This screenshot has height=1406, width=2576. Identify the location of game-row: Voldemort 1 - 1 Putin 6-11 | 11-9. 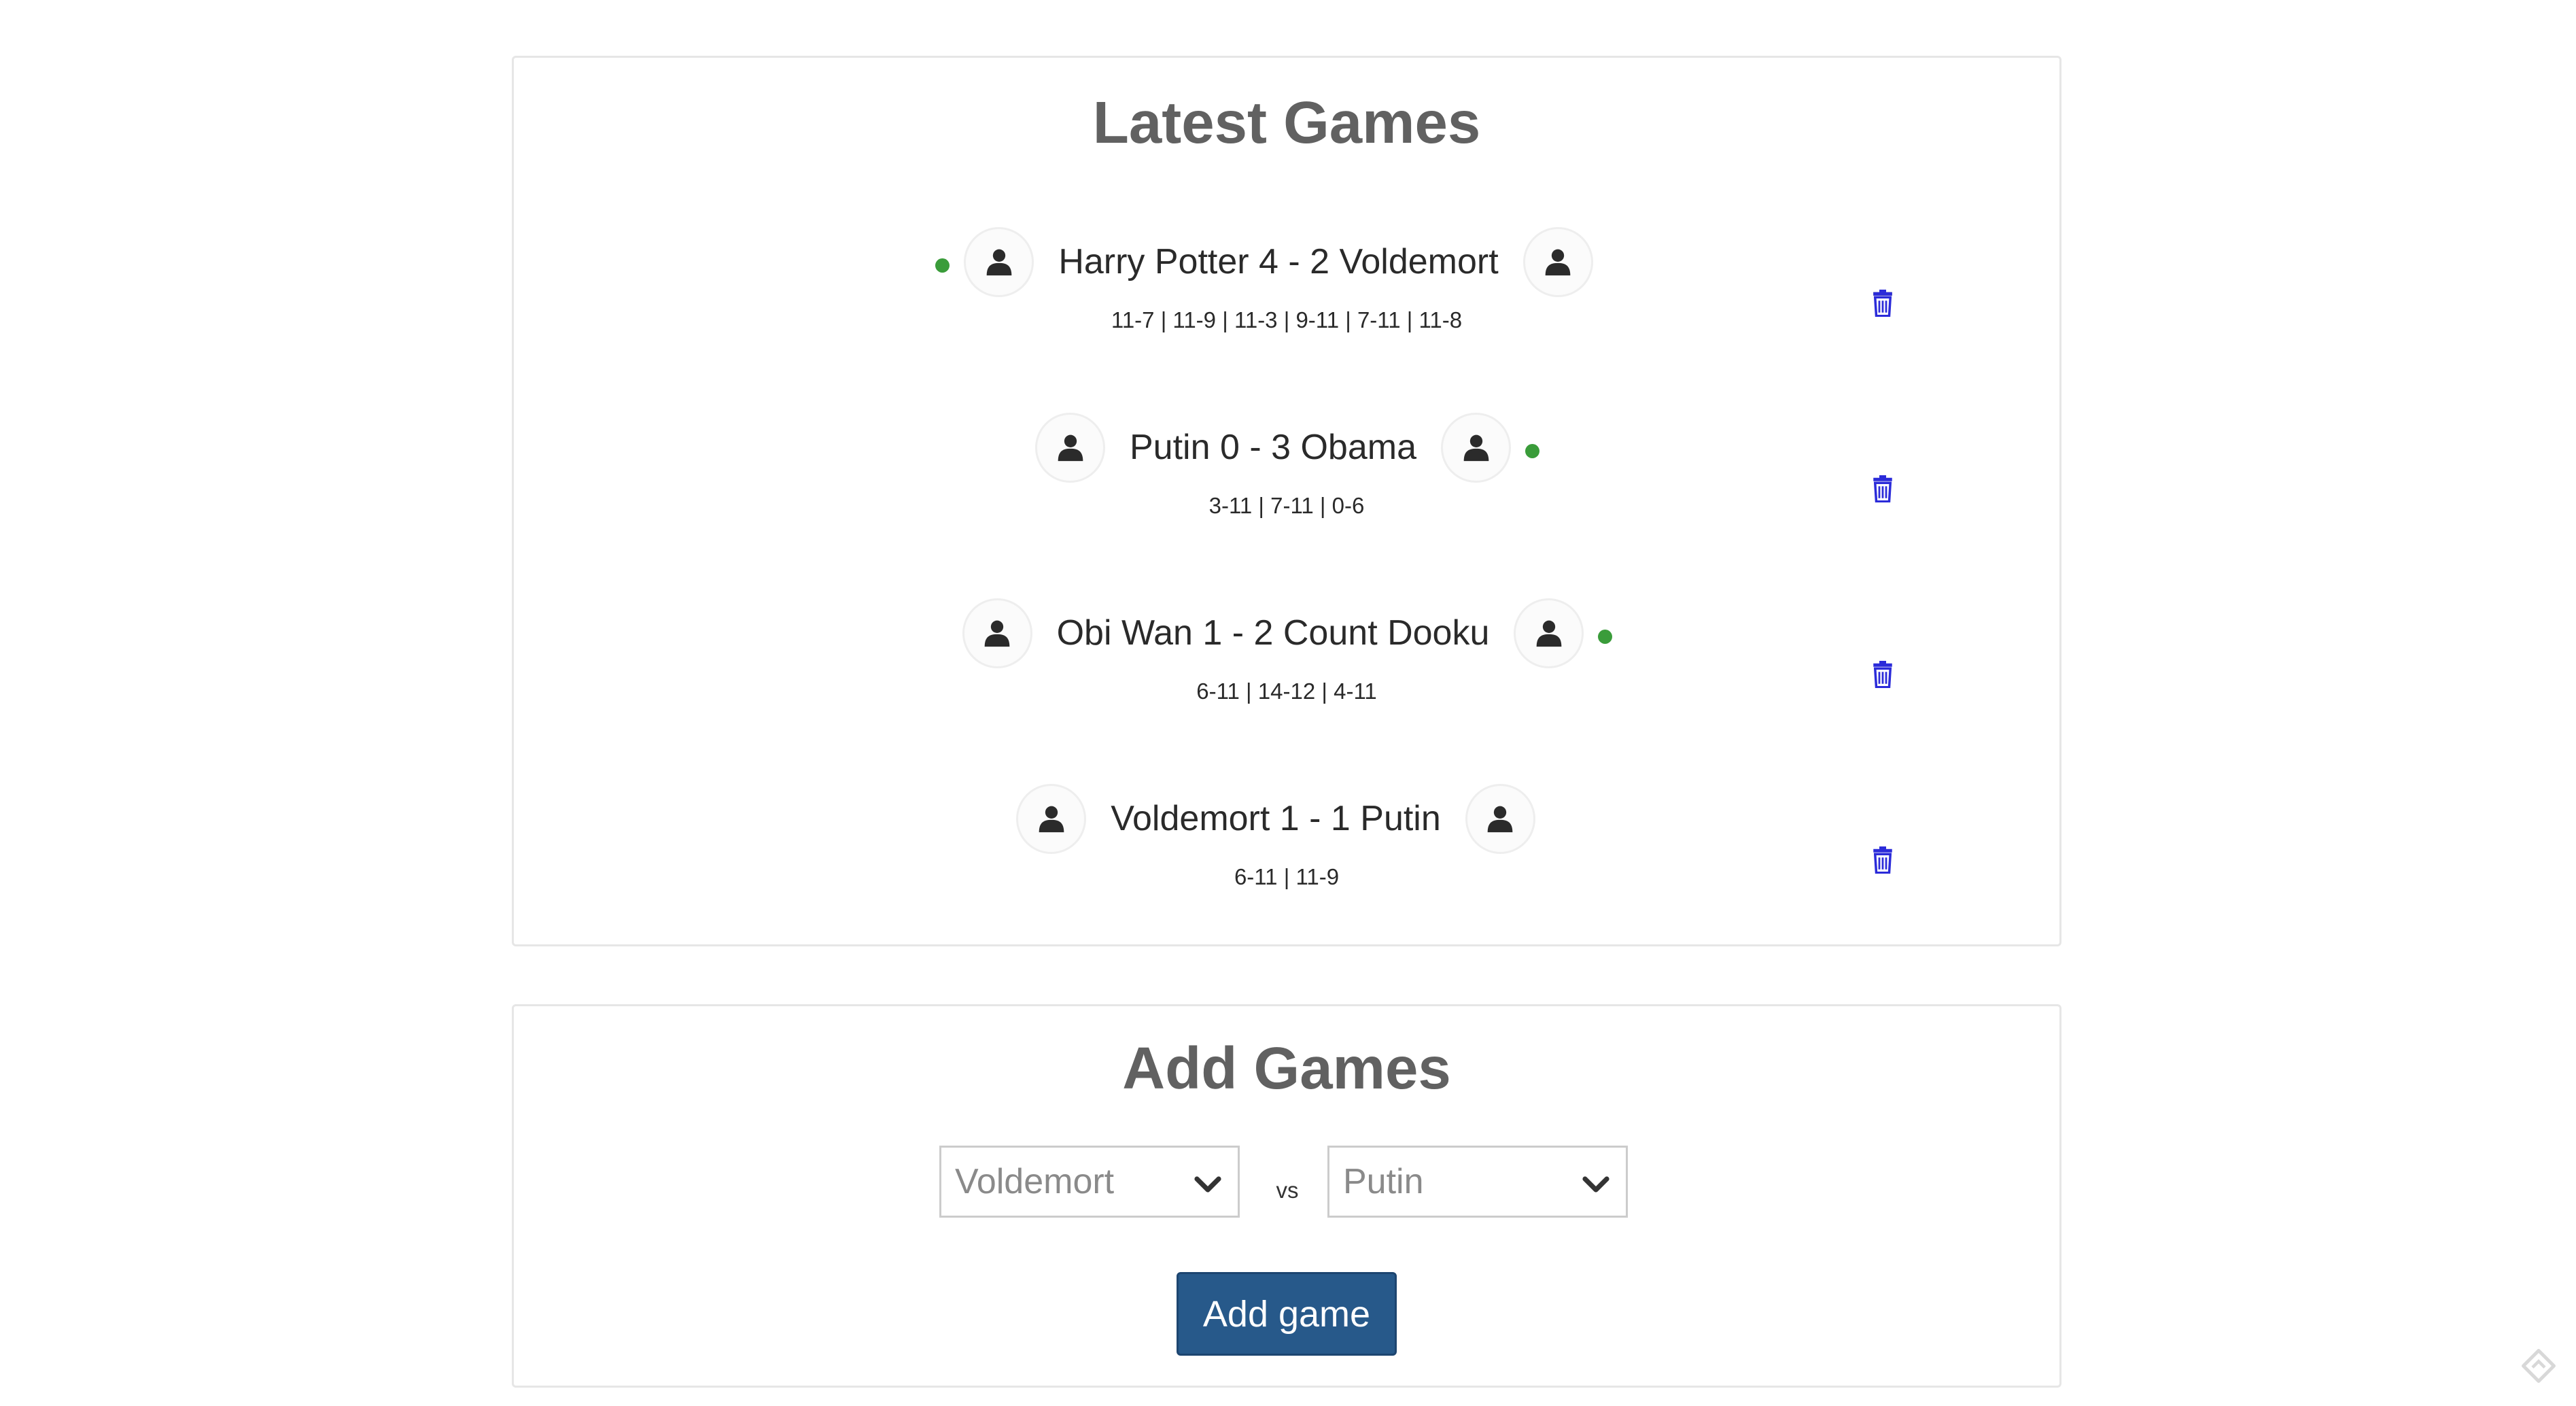
(1286, 849).